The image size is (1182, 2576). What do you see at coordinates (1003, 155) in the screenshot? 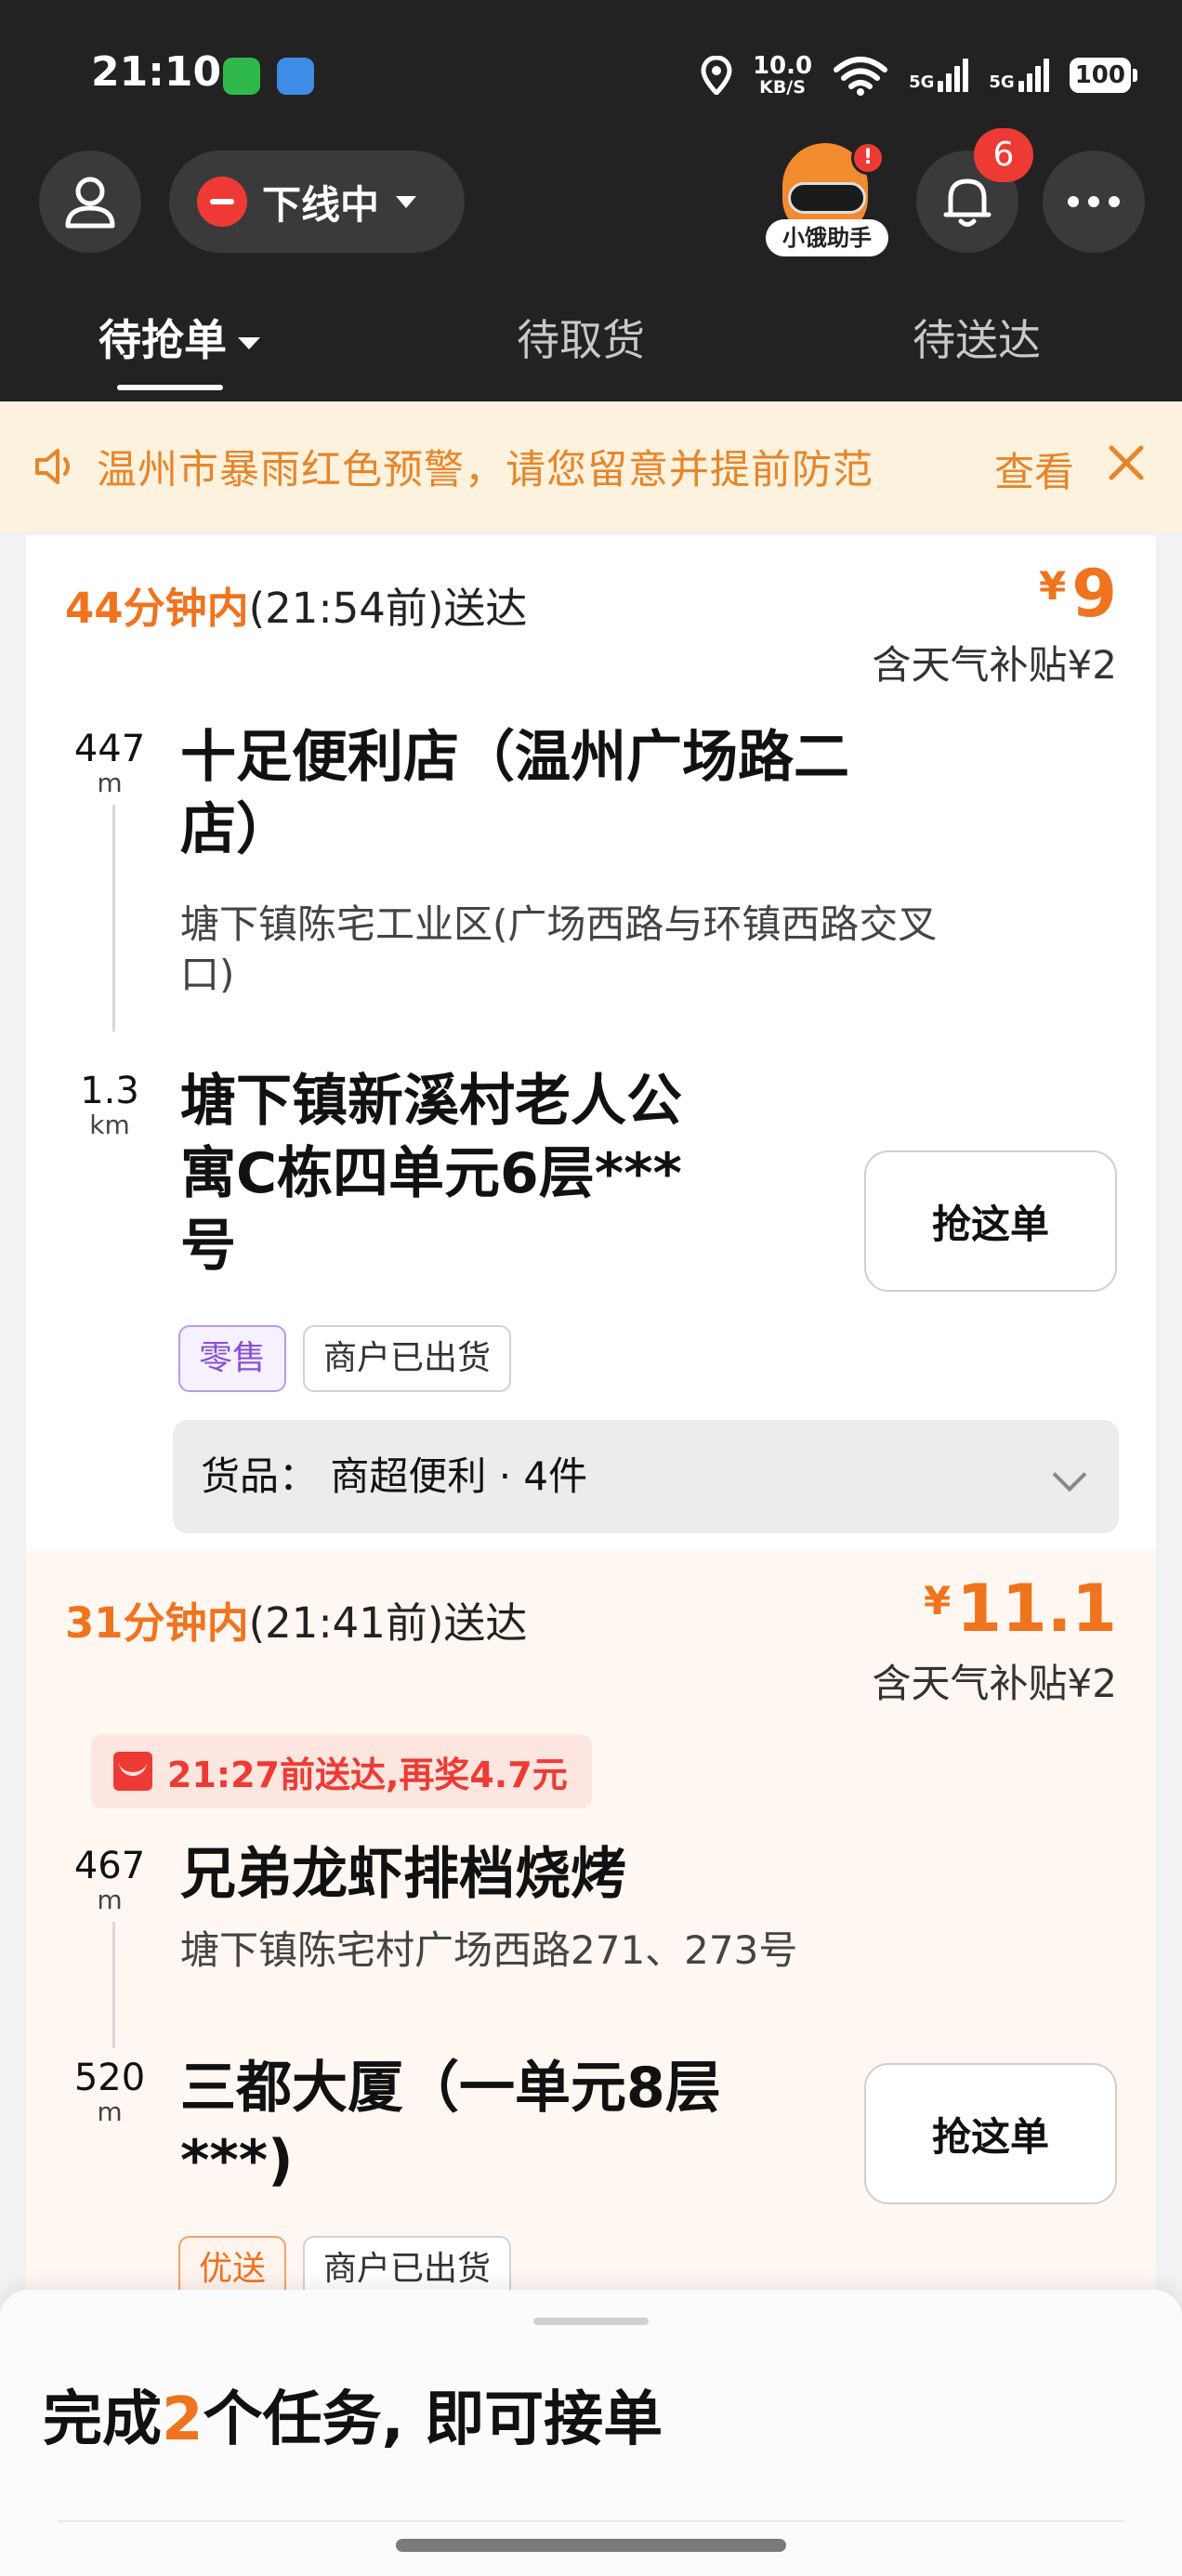
I see `notification-count-badge: 6` at bounding box center [1003, 155].